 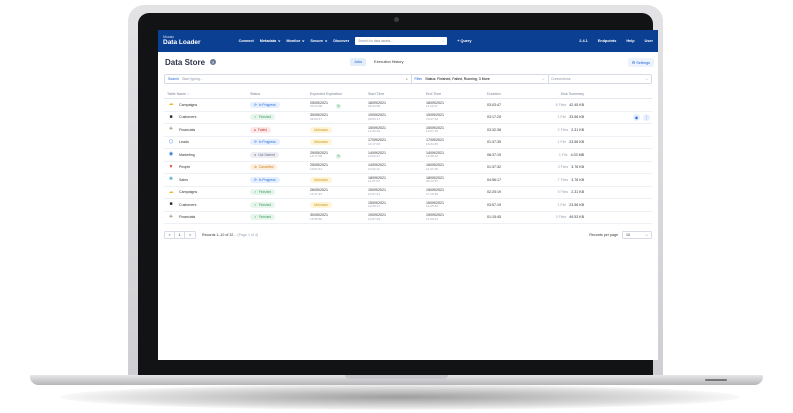 What do you see at coordinates (207, 180) in the screenshot?
I see `table-name-cell: ❀ Sales` at bounding box center [207, 180].